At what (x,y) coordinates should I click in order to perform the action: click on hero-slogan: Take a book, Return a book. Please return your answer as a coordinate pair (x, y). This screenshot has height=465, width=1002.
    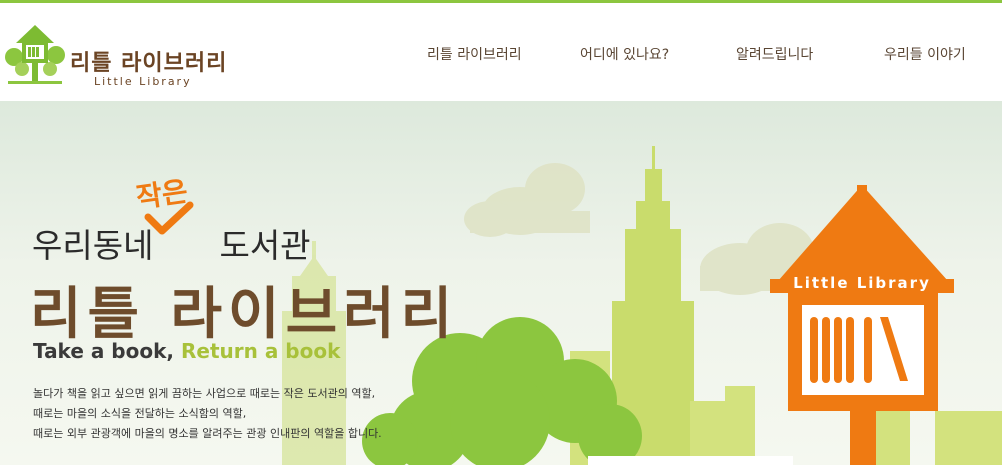
    Looking at the image, I should click on (186, 351).